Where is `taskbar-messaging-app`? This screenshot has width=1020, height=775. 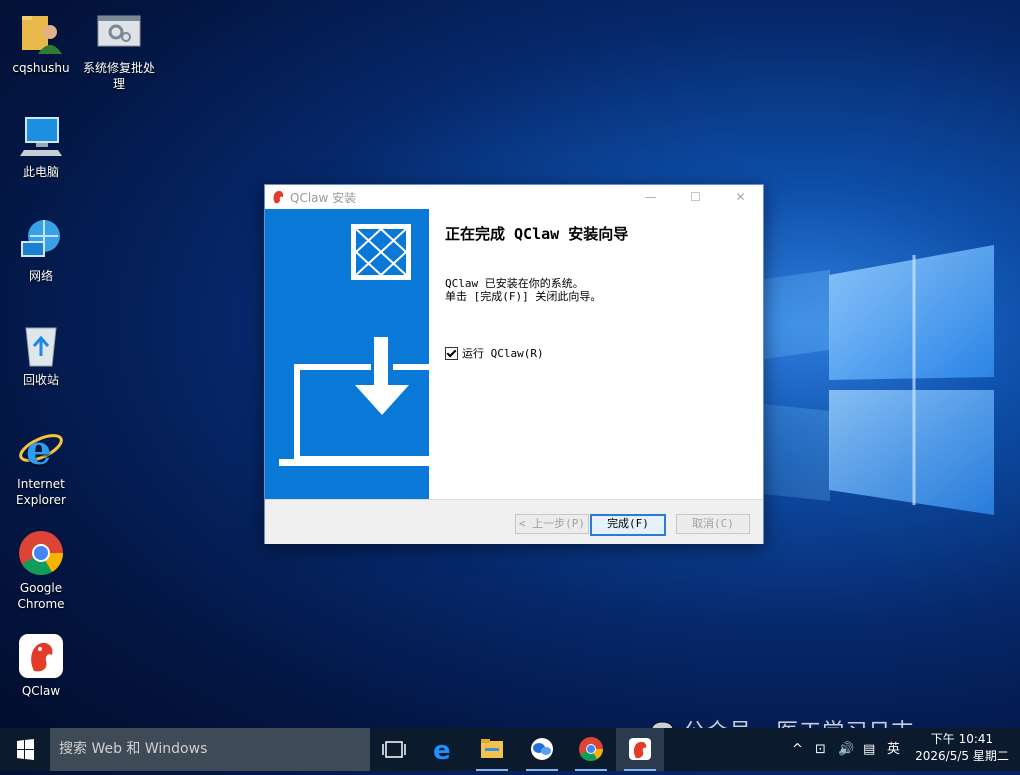
taskbar-messaging-app is located at coordinates (542, 749).